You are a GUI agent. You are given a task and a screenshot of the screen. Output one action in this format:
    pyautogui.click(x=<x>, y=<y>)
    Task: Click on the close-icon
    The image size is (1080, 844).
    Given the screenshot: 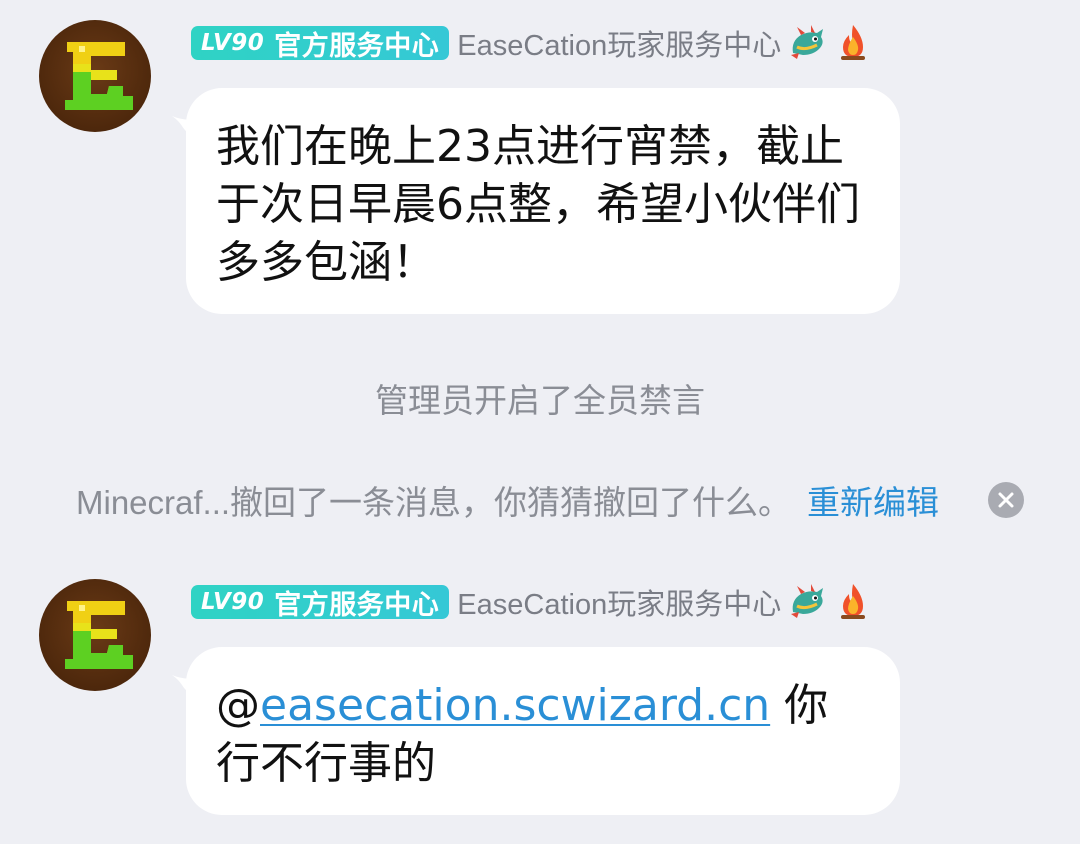 What is the action you would take?
    pyautogui.click(x=1006, y=500)
    